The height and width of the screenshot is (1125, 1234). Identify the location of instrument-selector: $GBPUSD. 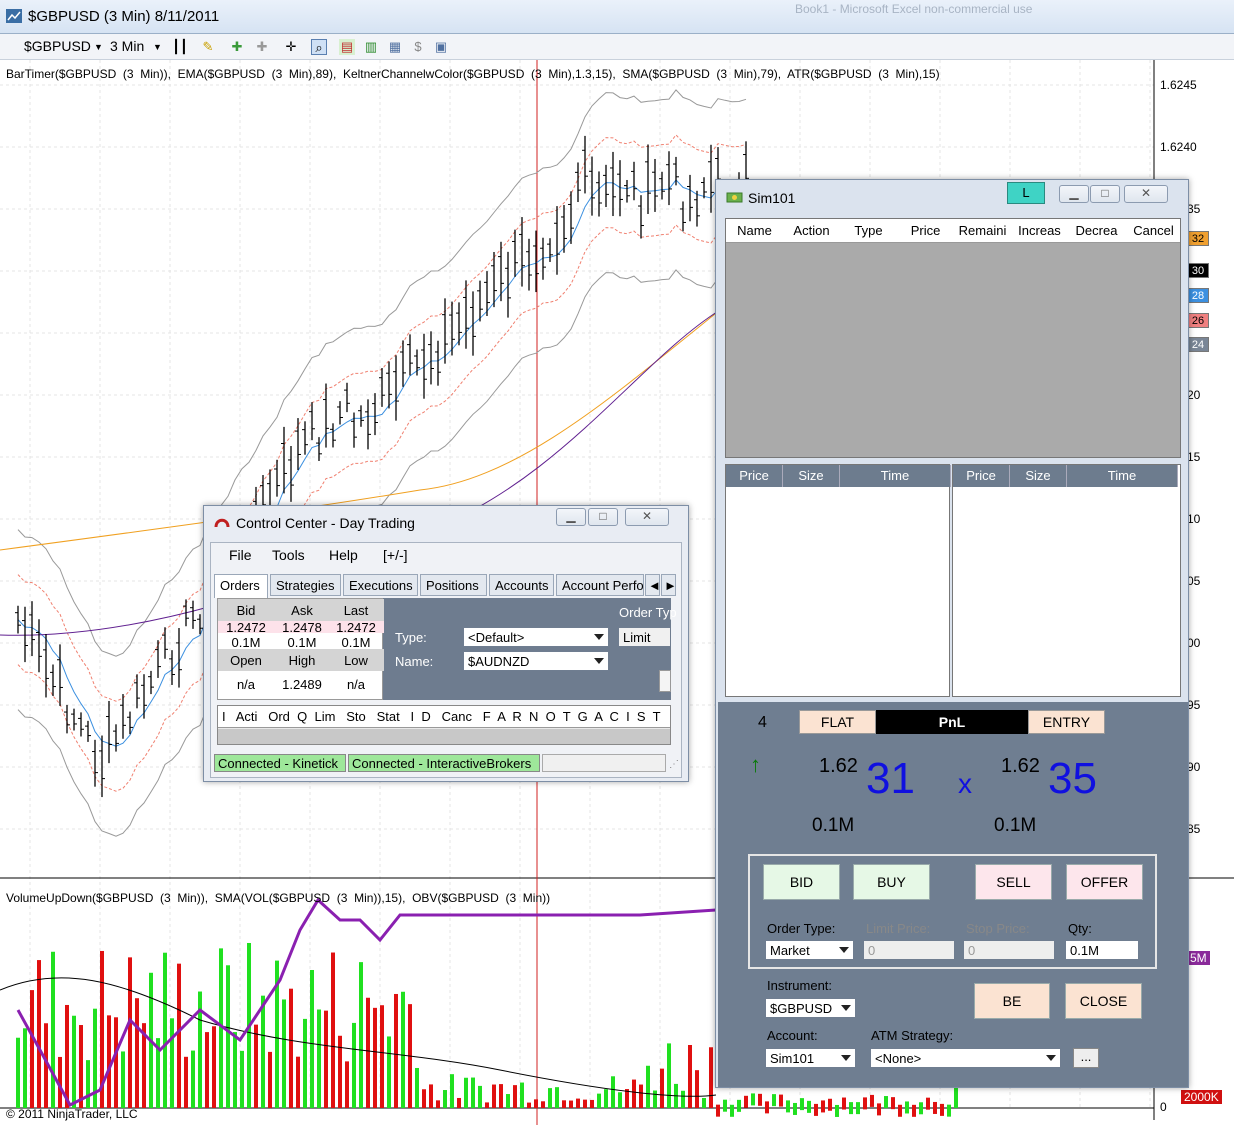
(57, 46).